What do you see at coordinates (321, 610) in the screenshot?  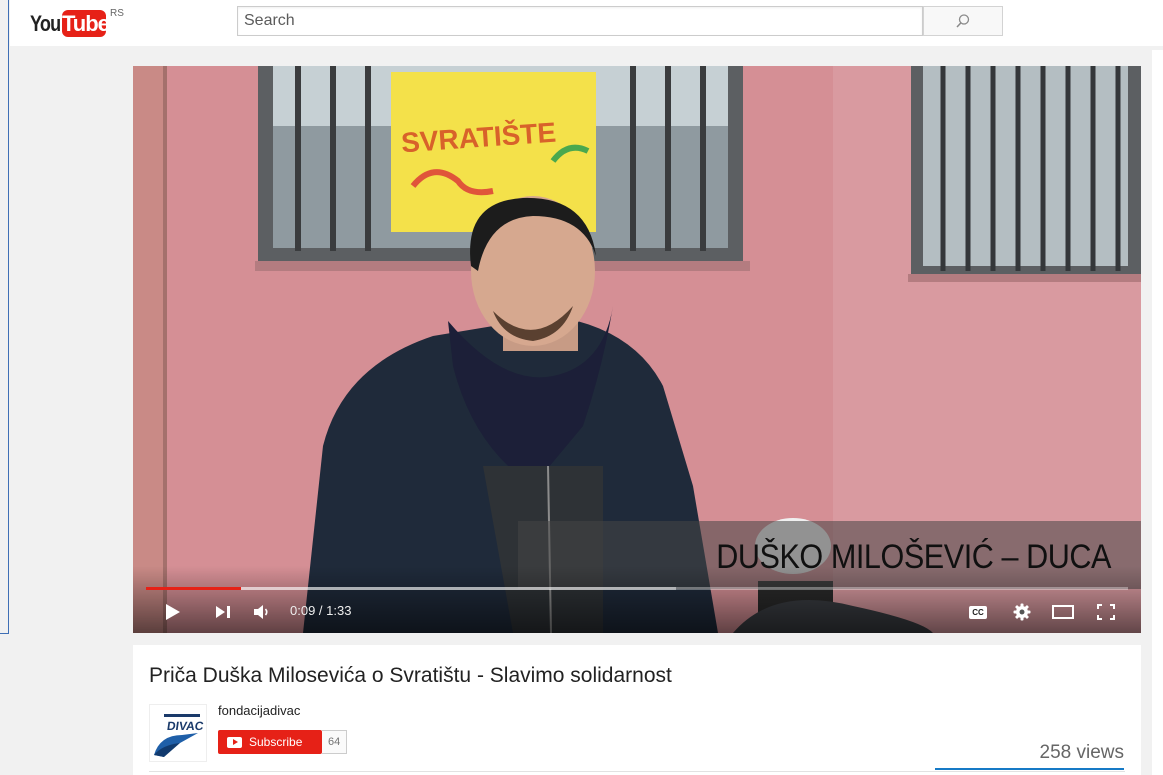 I see `time-display: 0:09 / 1:33` at bounding box center [321, 610].